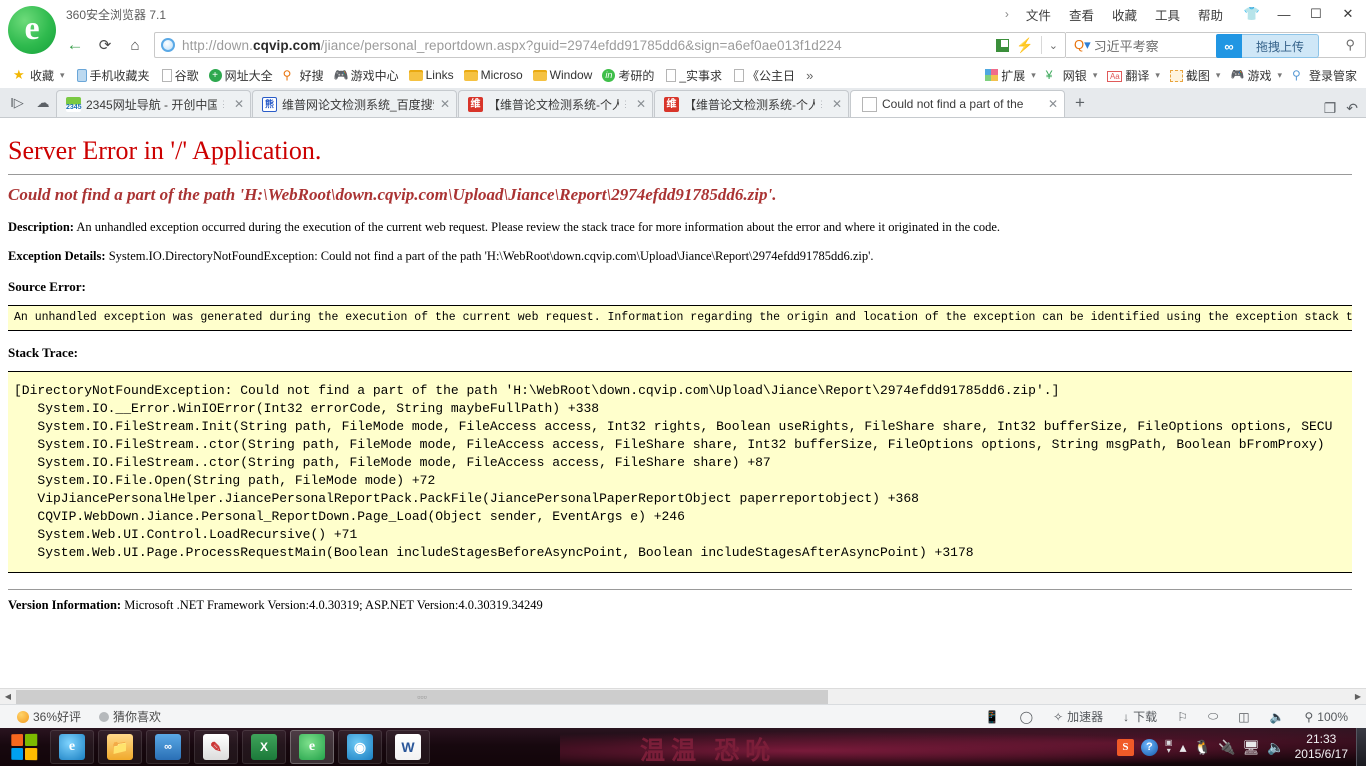 Image resolution: width=1366 pixels, height=768 pixels. Describe the element at coordinates (1195, 75) in the screenshot. I see `toolbar-screenshot: 截图 ▾` at that location.